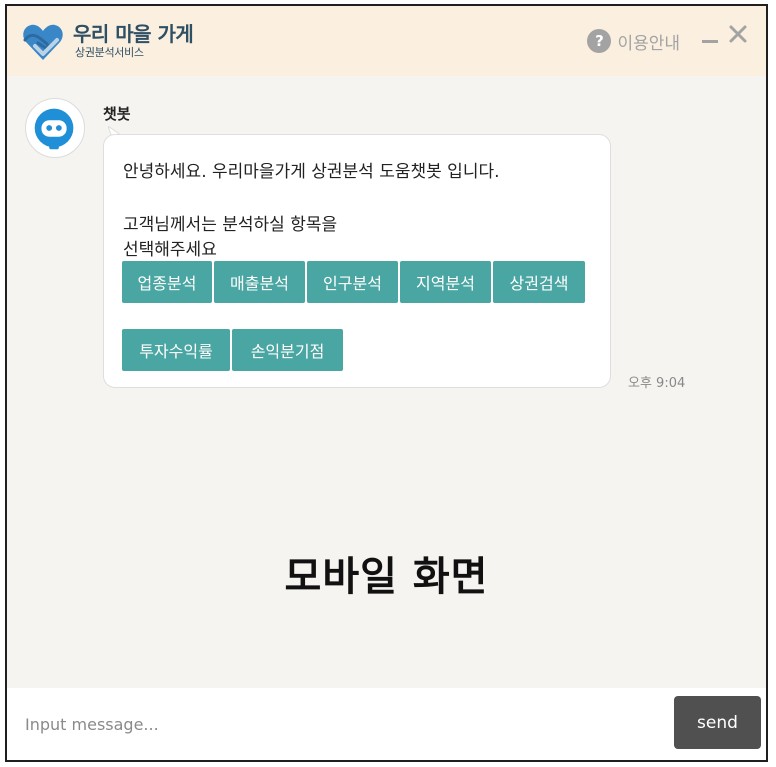 The image size is (776, 767). What do you see at coordinates (167, 282) in the screenshot?
I see `option-industry-analysis-button: 업종분석` at bounding box center [167, 282].